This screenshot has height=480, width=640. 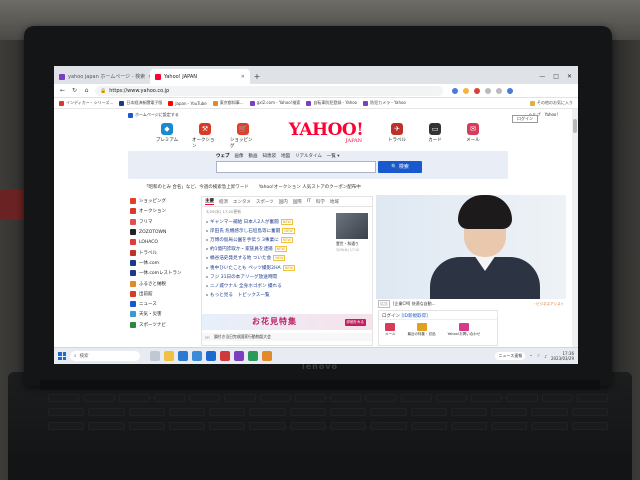 I want to click on mail-app-icon, so click(x=211, y=356).